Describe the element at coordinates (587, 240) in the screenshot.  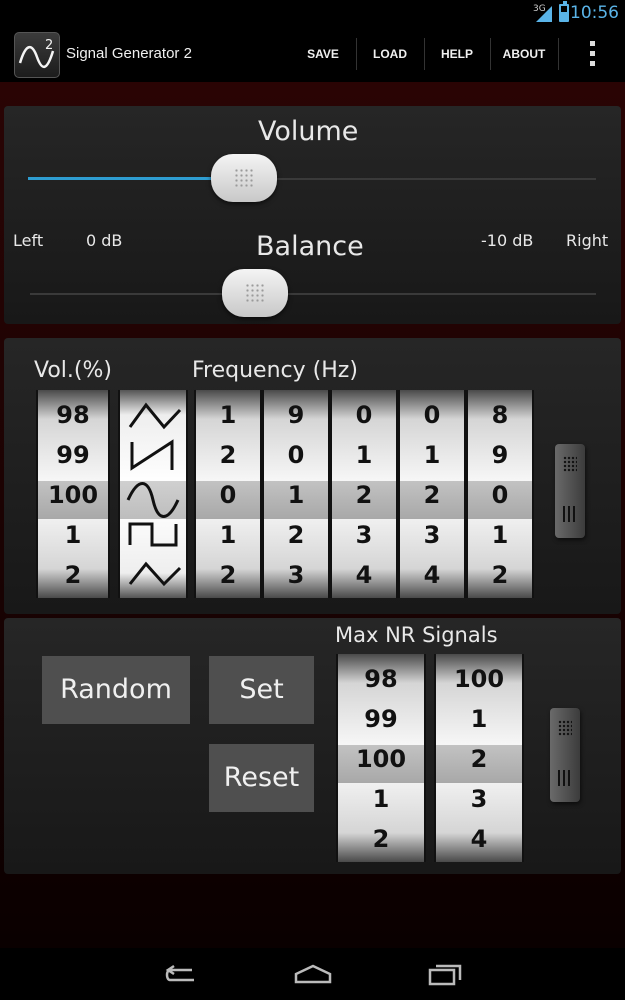
I see `right-channel-label: Right` at that location.